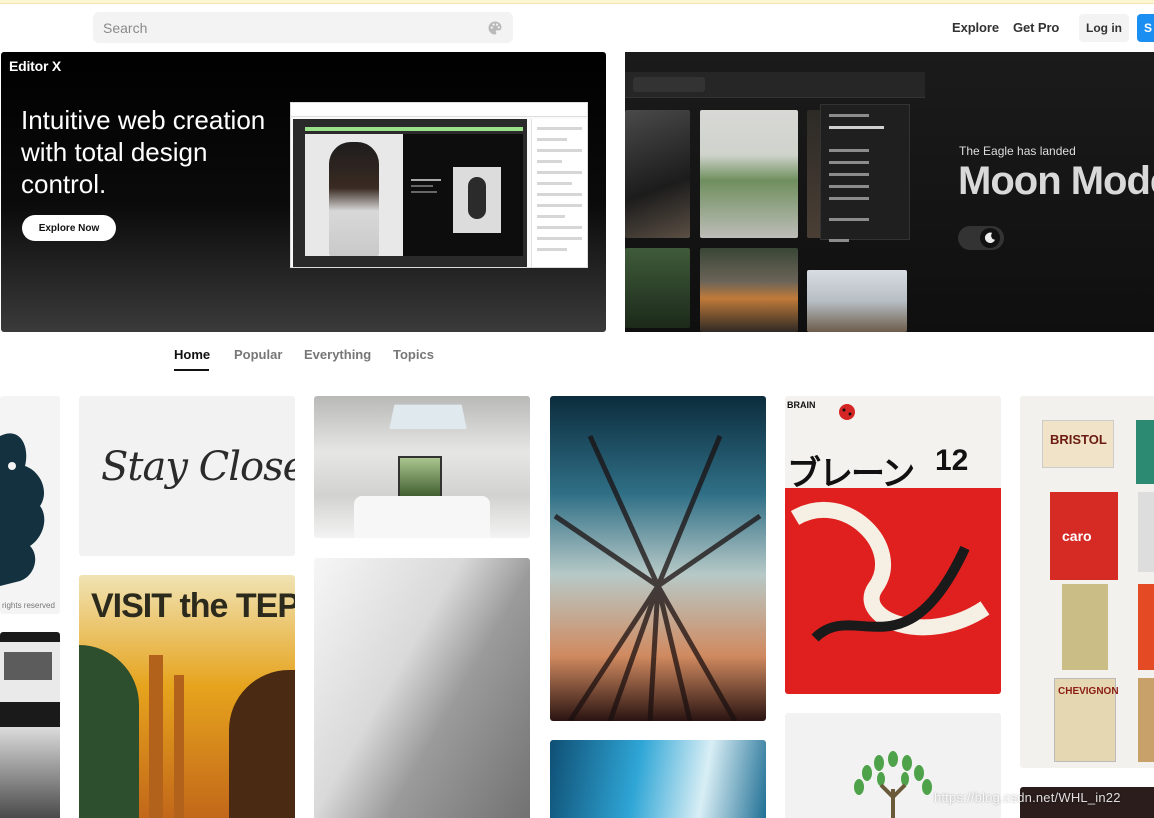 The image size is (1154, 818). I want to click on mockup-toolbar, so click(439, 110).